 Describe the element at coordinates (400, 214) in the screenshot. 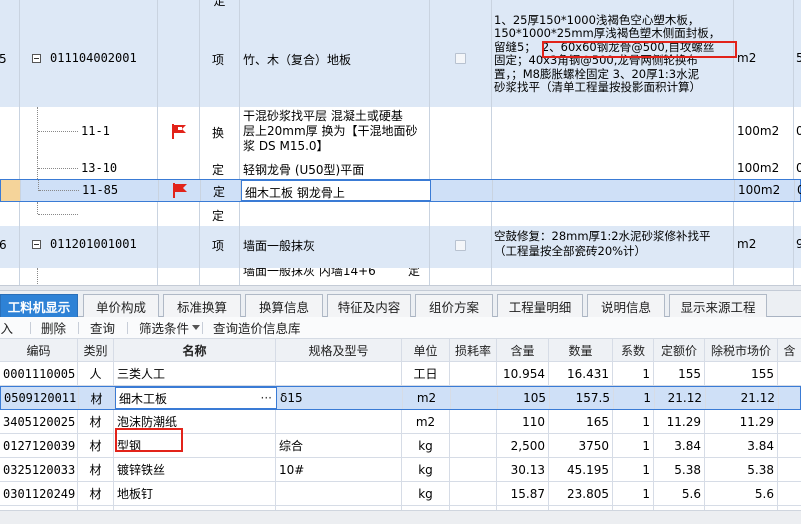

I see `table-row: 定` at that location.